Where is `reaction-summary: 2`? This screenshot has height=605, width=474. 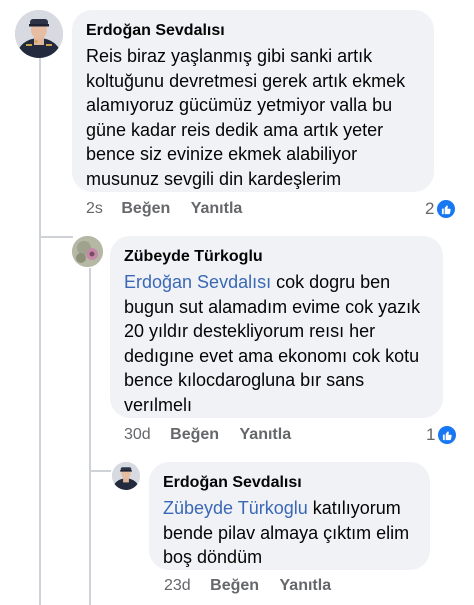
reaction-summary: 2 is located at coordinates (440, 209).